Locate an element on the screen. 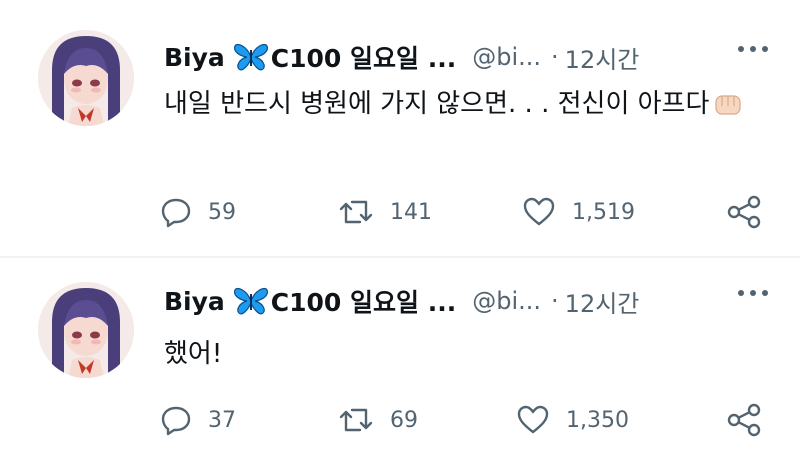  retweet-button: 69 is located at coordinates (378, 420).